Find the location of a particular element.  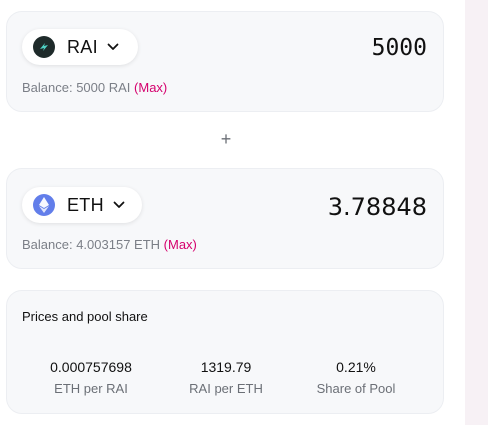

stat-eth-per-rai: 0.000757698 ETH per RAI is located at coordinates (91, 377).